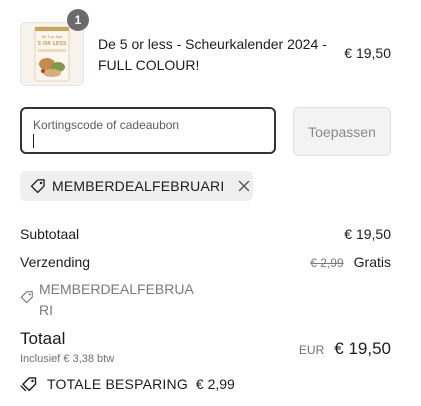 This screenshot has height=406, width=421. What do you see at coordinates (244, 186) in the screenshot?
I see `close-icon` at bounding box center [244, 186].